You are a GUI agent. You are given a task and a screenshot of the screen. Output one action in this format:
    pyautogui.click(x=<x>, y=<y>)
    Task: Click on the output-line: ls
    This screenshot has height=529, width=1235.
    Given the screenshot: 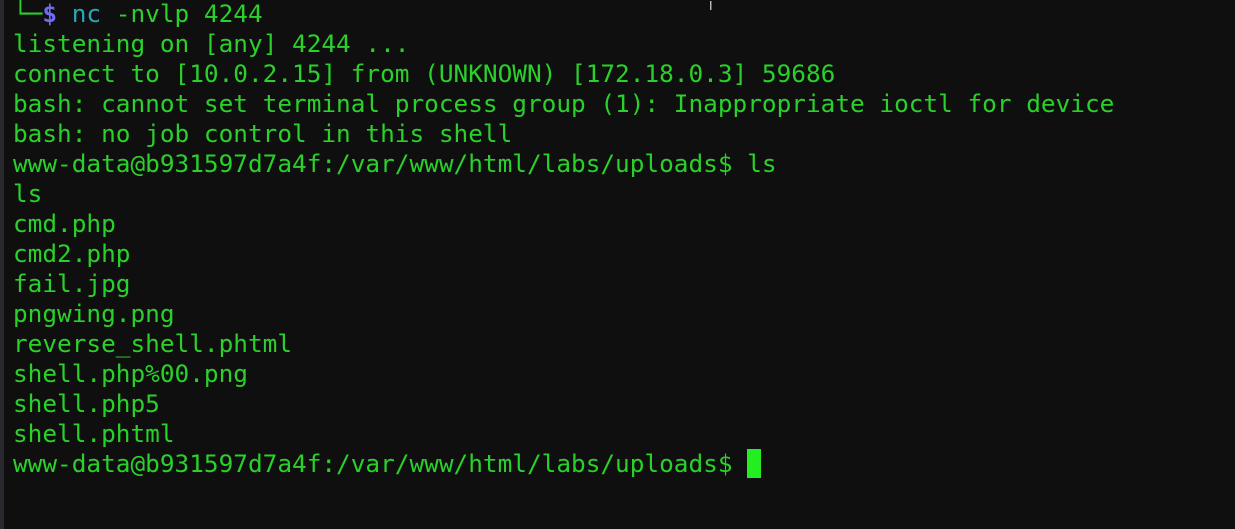 What is the action you would take?
    pyautogui.click(x=28, y=193)
    